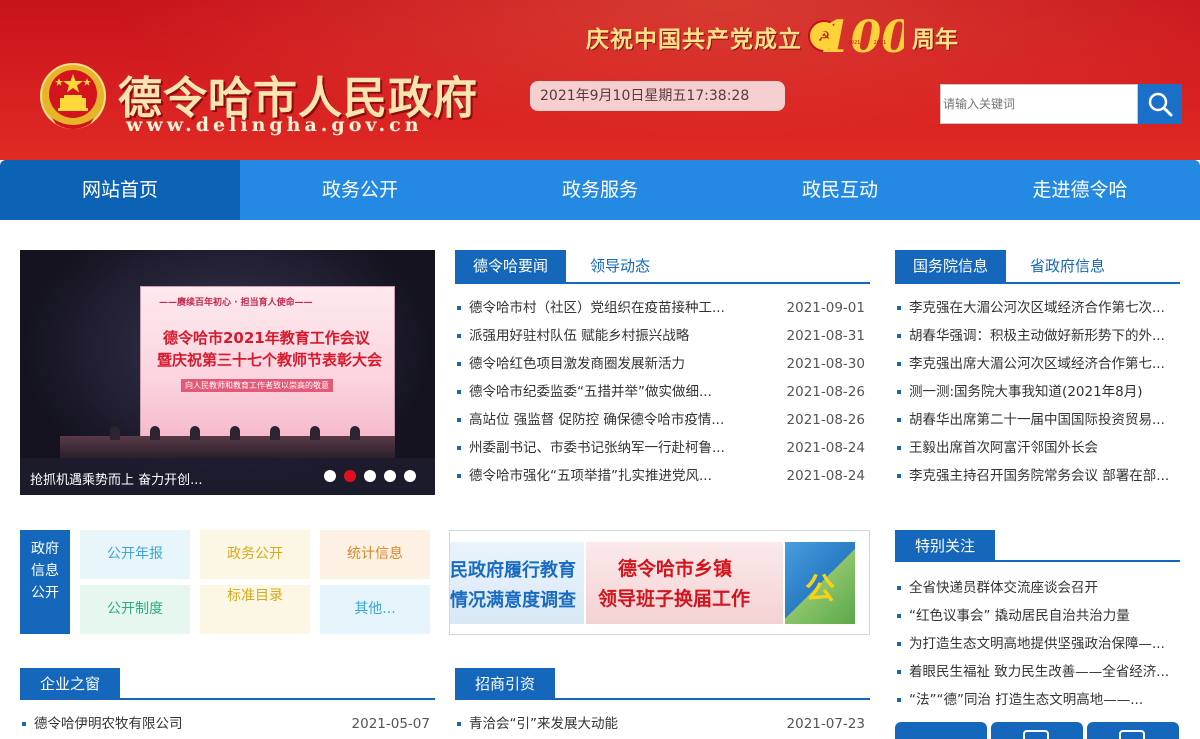  Describe the element at coordinates (660, 364) in the screenshot. I see `news-item: 德令哈红色项目激发商圈发展新活力 2021-08-30` at that location.